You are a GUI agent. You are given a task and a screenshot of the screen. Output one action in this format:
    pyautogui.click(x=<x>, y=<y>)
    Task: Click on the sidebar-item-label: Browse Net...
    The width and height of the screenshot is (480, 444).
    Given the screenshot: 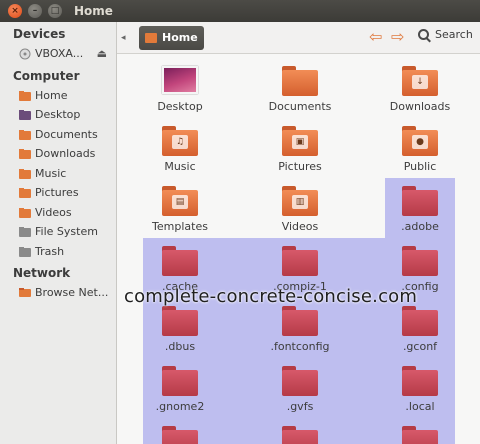 What is the action you would take?
    pyautogui.click(x=72, y=293)
    